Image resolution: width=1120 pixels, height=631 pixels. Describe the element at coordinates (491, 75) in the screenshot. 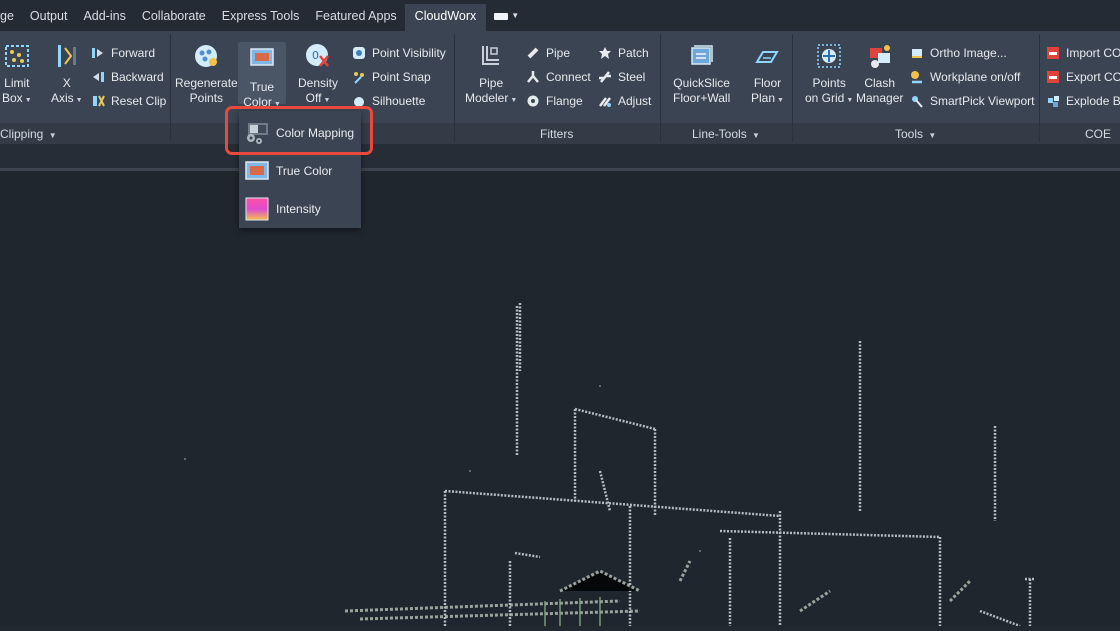

I see `pipe-modeler-button: Pipe Modeler ▼` at that location.